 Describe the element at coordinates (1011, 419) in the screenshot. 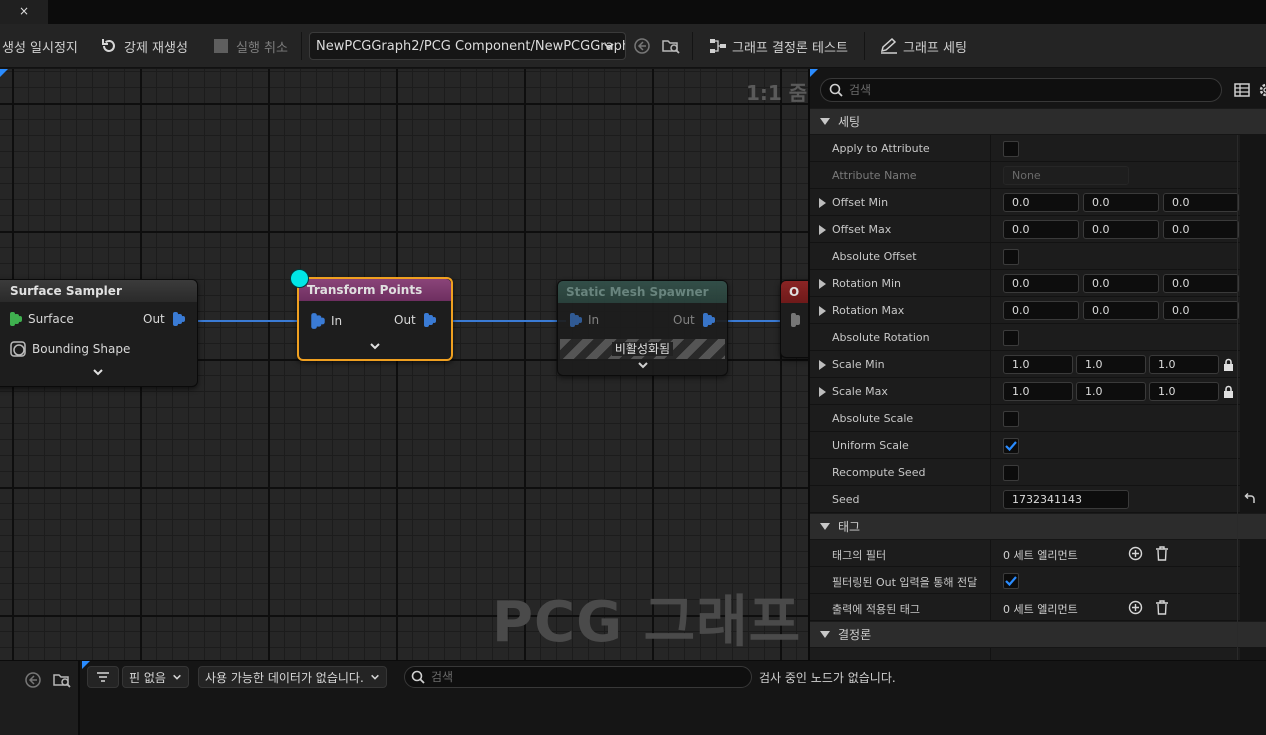

I see `absolute-scale-checkbox` at that location.